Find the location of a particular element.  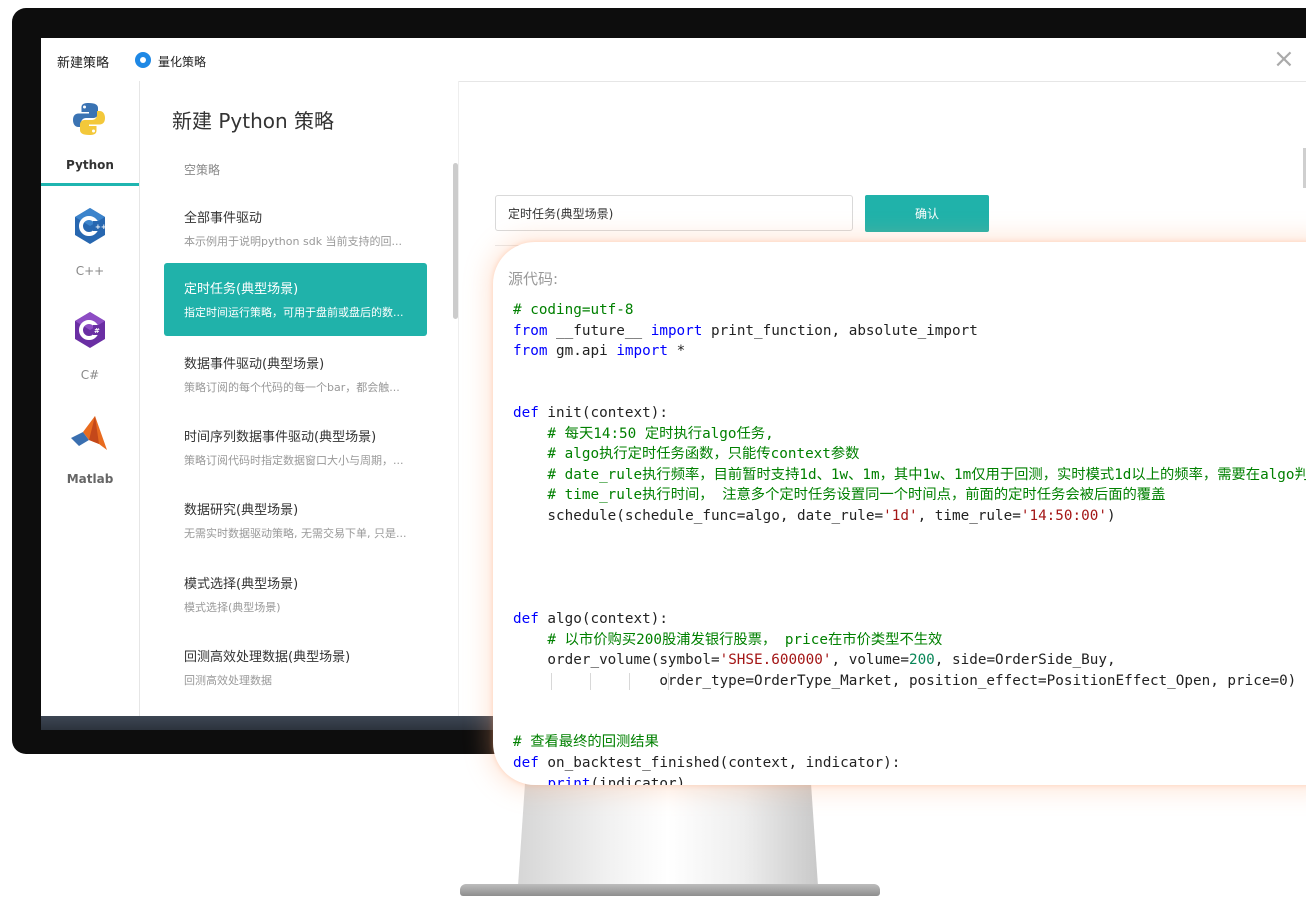

language-tab-csharp: # C# is located at coordinates (90, 361).